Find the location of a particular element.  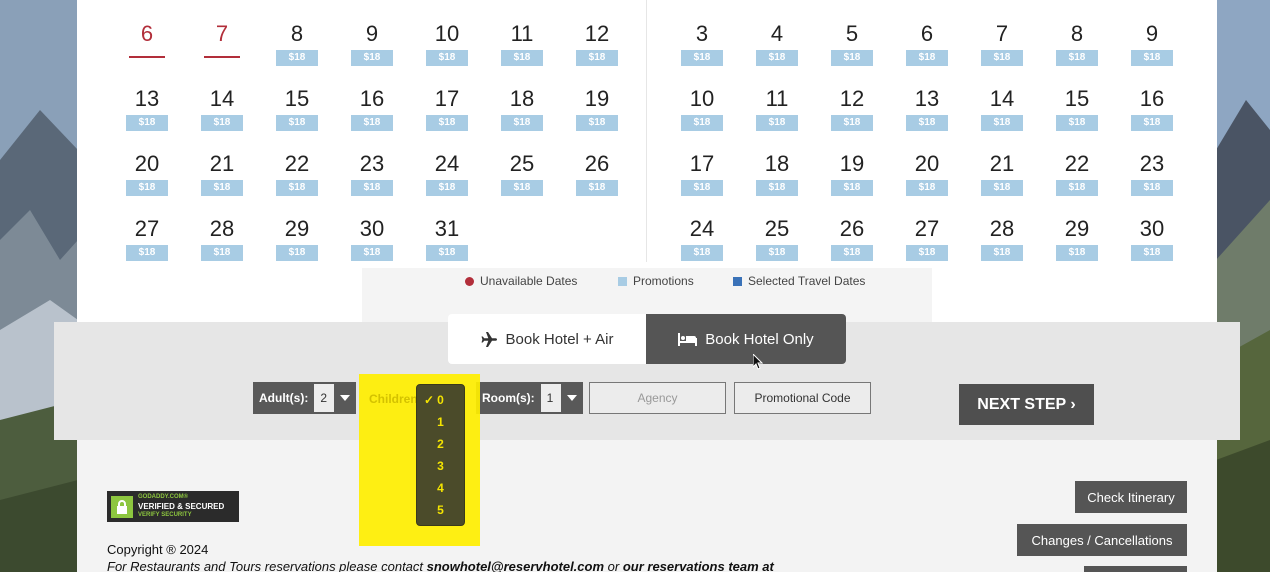

calendar-day-number: 7 is located at coordinates (222, 33).